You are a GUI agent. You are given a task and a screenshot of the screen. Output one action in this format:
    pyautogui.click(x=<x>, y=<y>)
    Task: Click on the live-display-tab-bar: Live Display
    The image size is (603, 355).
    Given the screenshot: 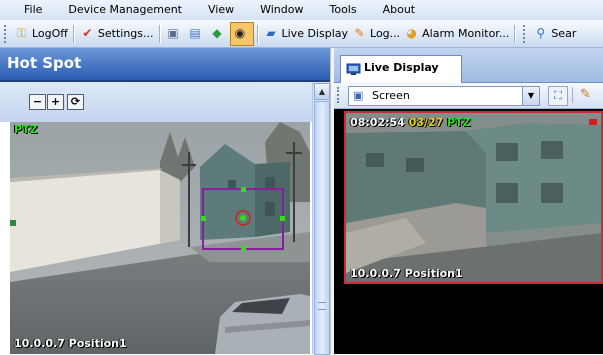 What is the action you would take?
    pyautogui.click(x=468, y=65)
    